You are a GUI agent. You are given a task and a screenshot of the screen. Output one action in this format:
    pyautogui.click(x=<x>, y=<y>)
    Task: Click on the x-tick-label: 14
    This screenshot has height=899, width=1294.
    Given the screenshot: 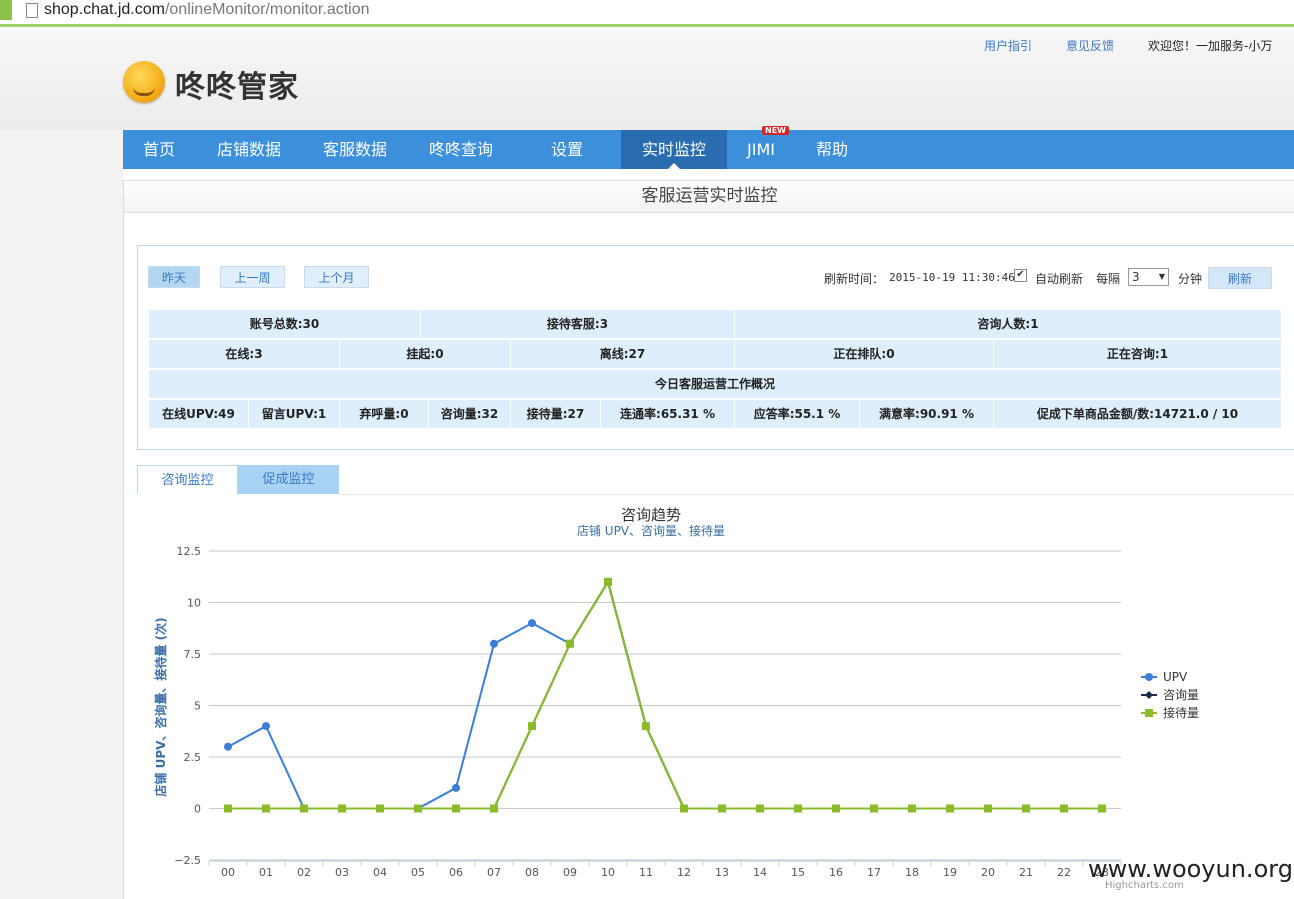 What is the action you would take?
    pyautogui.click(x=760, y=872)
    